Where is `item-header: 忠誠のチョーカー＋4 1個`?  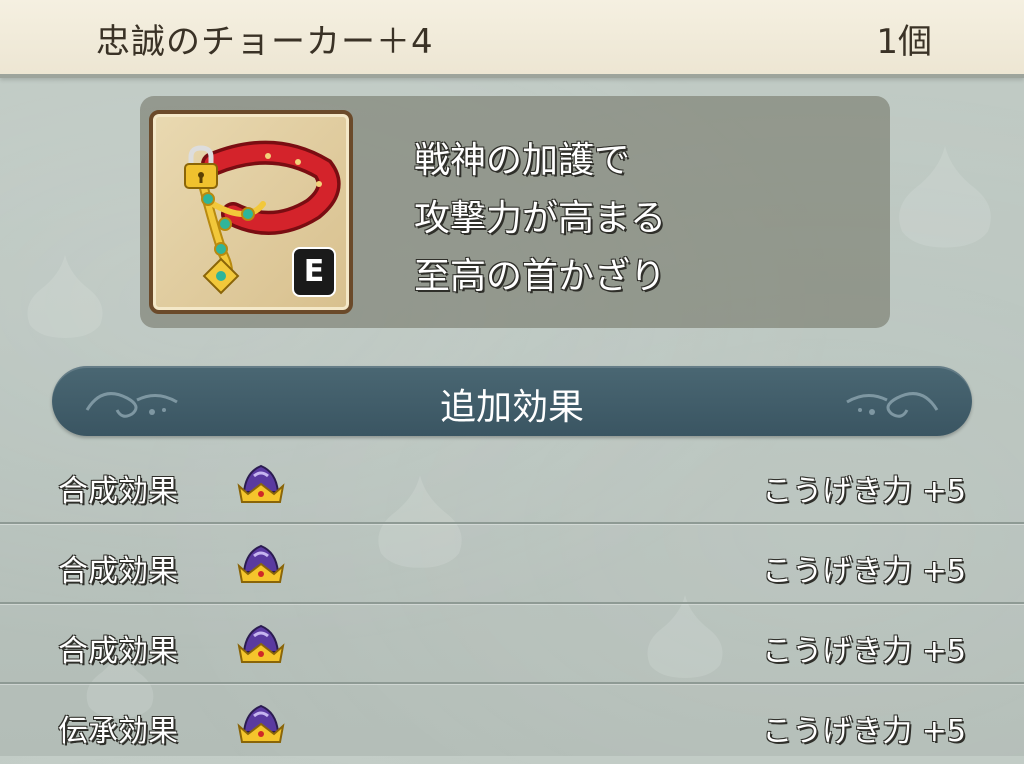 item-header: 忠誠のチョーカー＋4 1個 is located at coordinates (512, 39).